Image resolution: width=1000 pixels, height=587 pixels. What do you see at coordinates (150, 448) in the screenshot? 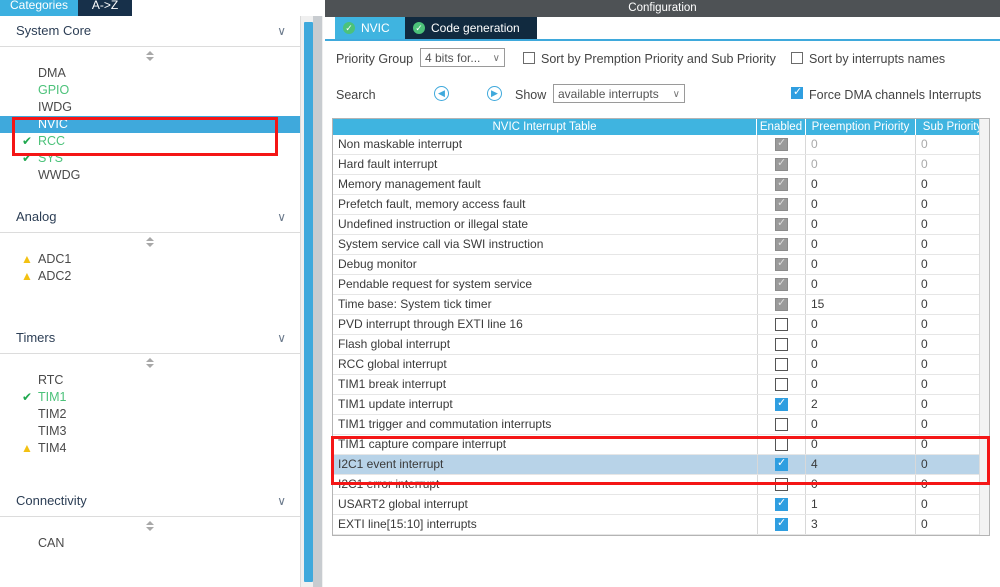
I see `sidebar-item-tim4: ▲ TIM4` at bounding box center [150, 448].